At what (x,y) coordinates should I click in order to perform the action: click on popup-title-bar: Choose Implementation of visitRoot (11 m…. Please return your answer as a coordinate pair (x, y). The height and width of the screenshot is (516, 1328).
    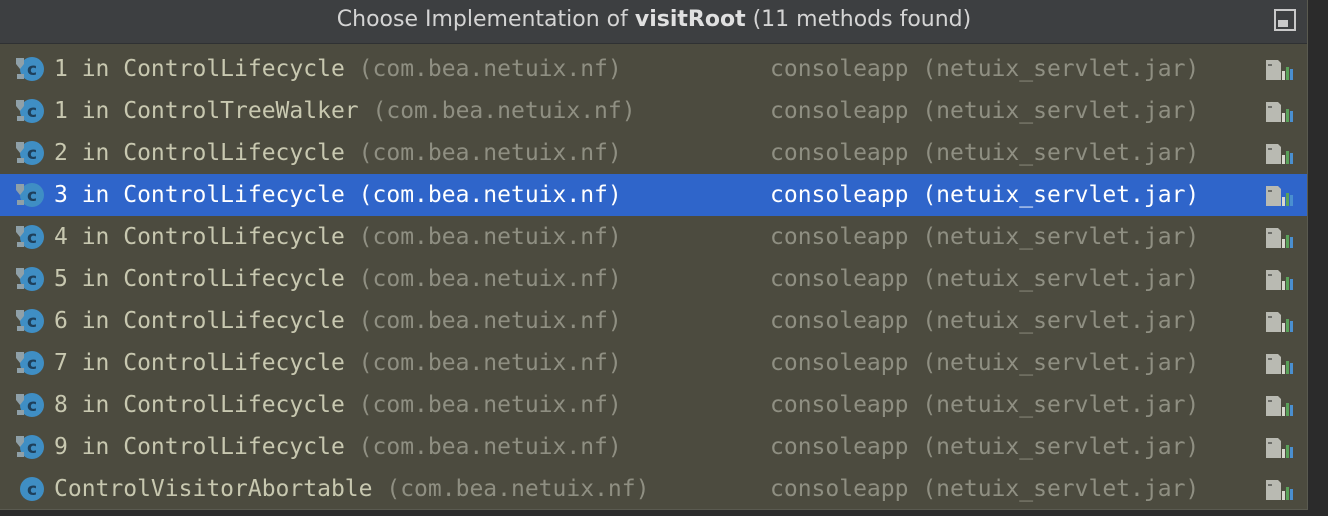
    Looking at the image, I should click on (653, 22).